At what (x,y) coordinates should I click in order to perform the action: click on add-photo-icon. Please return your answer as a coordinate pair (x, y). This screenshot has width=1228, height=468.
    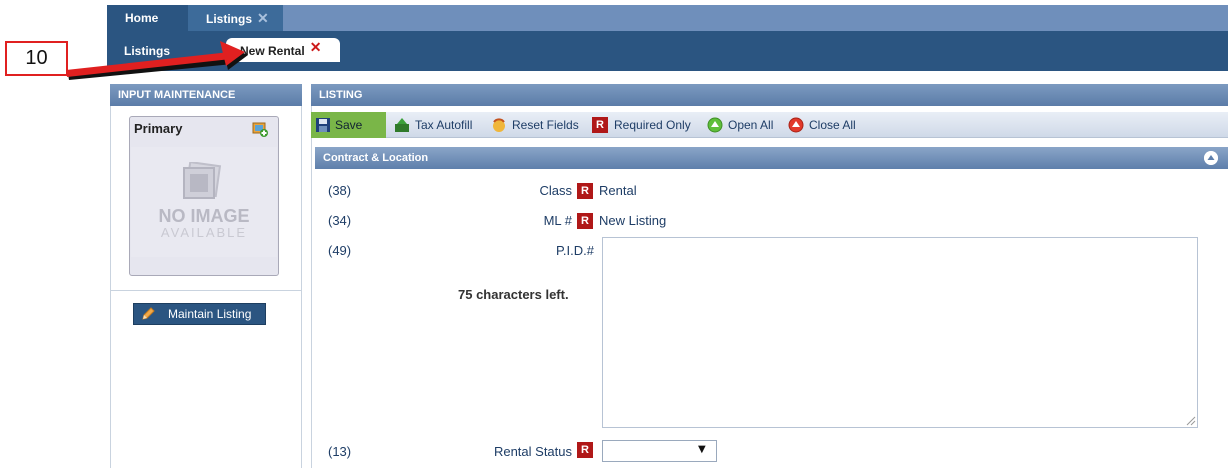
    Looking at the image, I should click on (260, 129).